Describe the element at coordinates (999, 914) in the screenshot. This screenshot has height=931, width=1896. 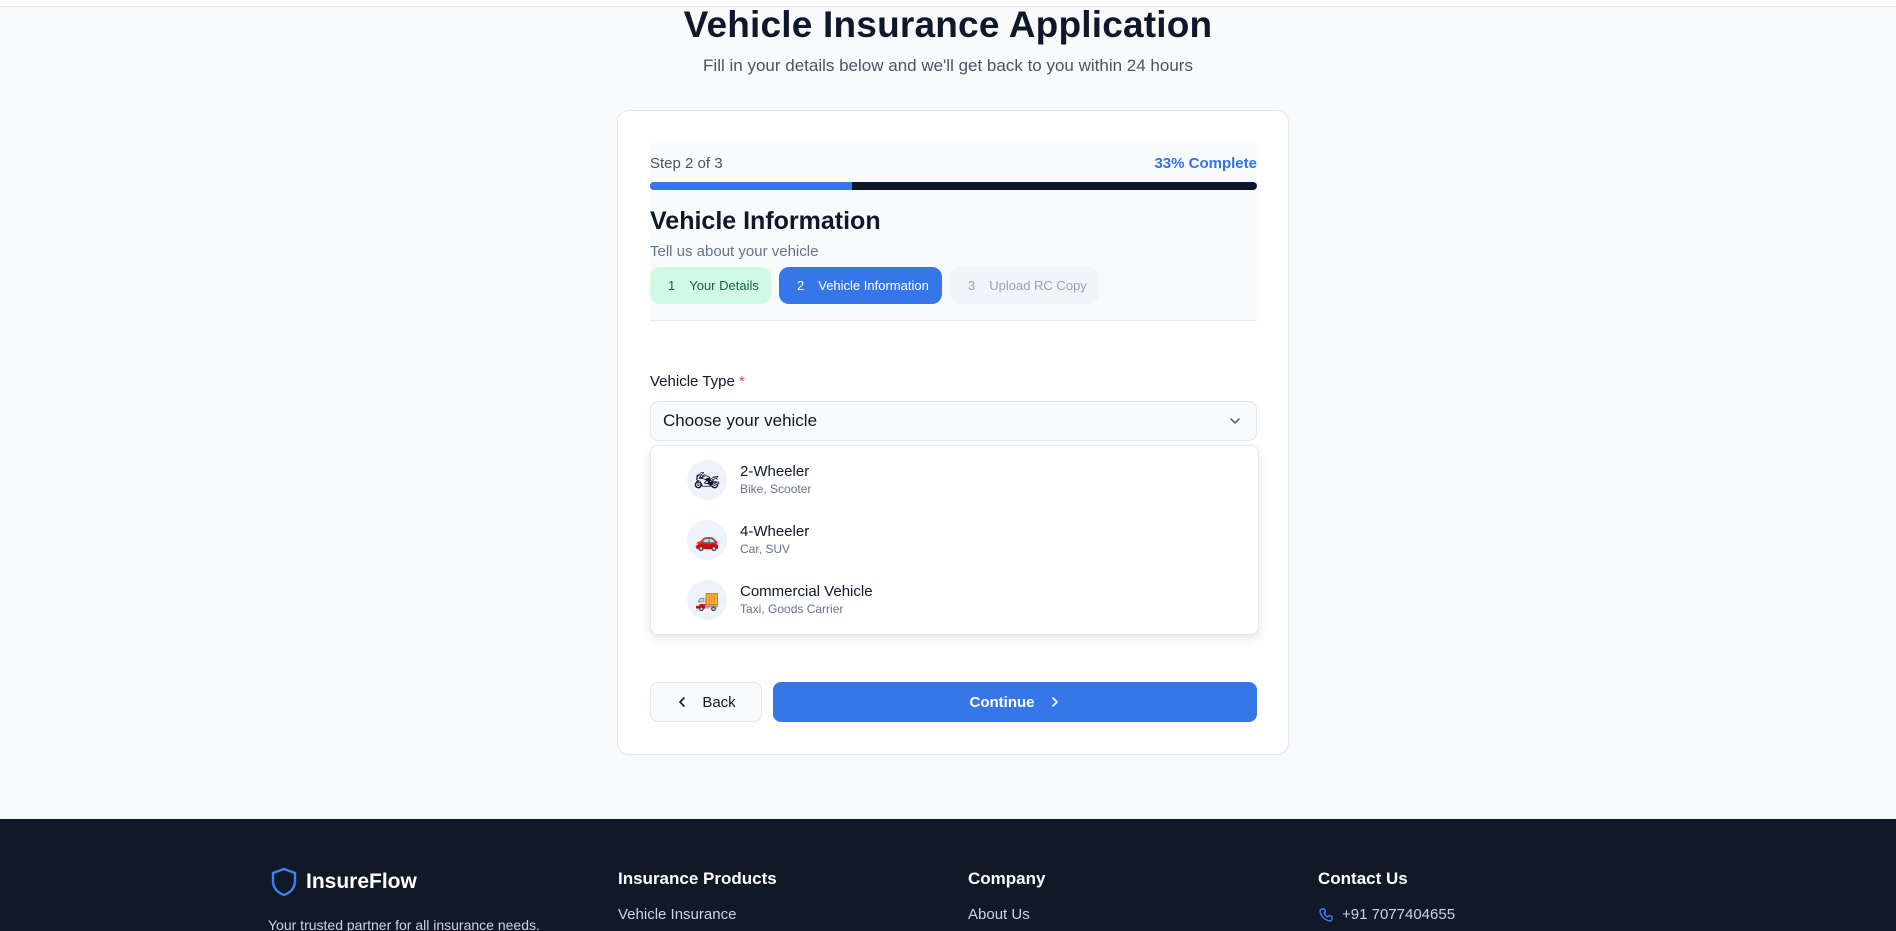
I see `footer-link-label: About Us` at that location.